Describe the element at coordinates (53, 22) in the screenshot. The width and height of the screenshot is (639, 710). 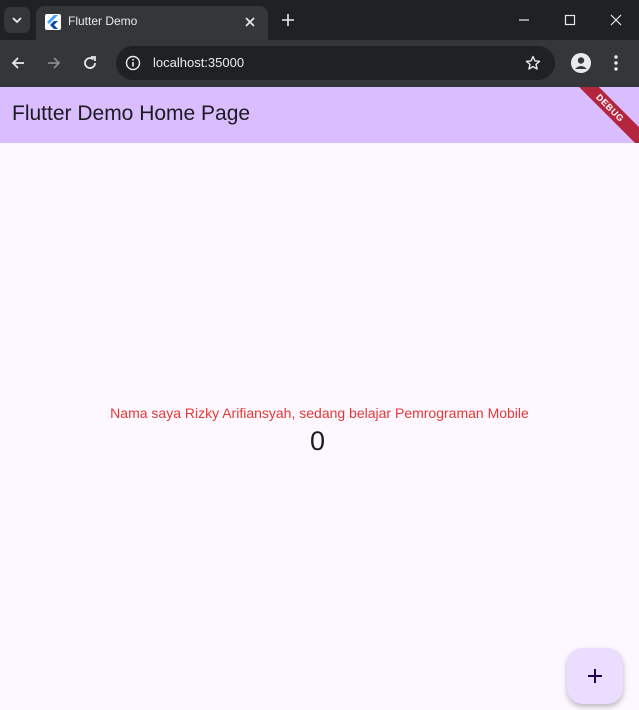
I see `flutter-favicon-icon` at that location.